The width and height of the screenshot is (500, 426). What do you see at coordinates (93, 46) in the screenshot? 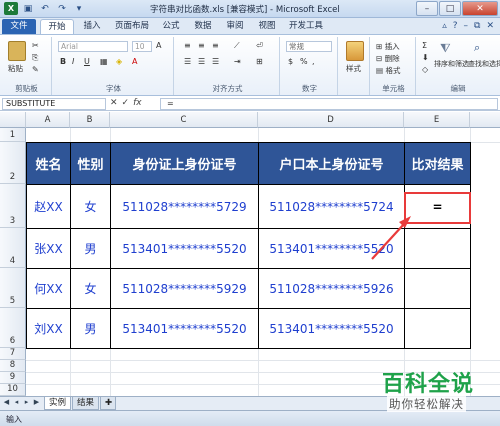
I see `font-name-select: Arial` at bounding box center [93, 46].